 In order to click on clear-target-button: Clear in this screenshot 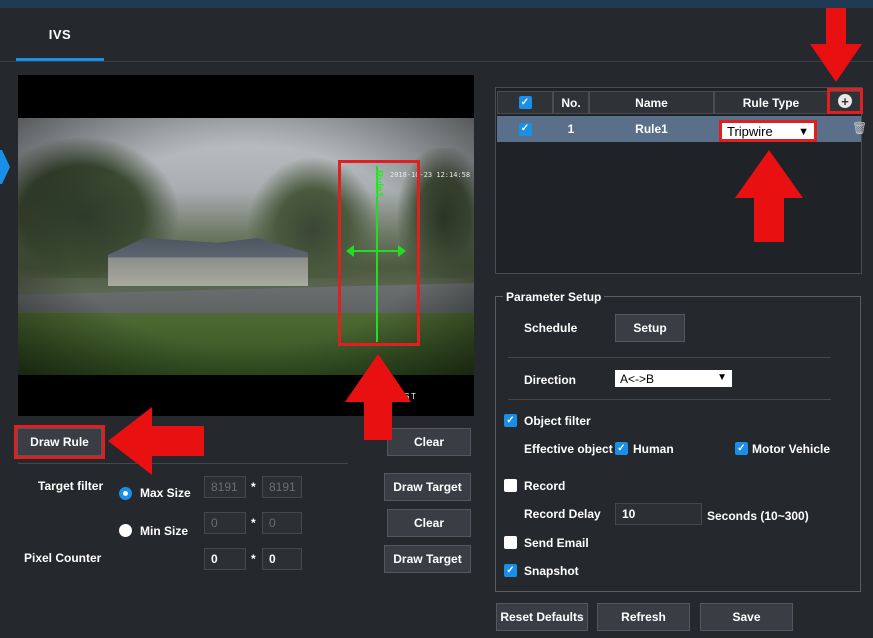, I will do `click(429, 523)`.